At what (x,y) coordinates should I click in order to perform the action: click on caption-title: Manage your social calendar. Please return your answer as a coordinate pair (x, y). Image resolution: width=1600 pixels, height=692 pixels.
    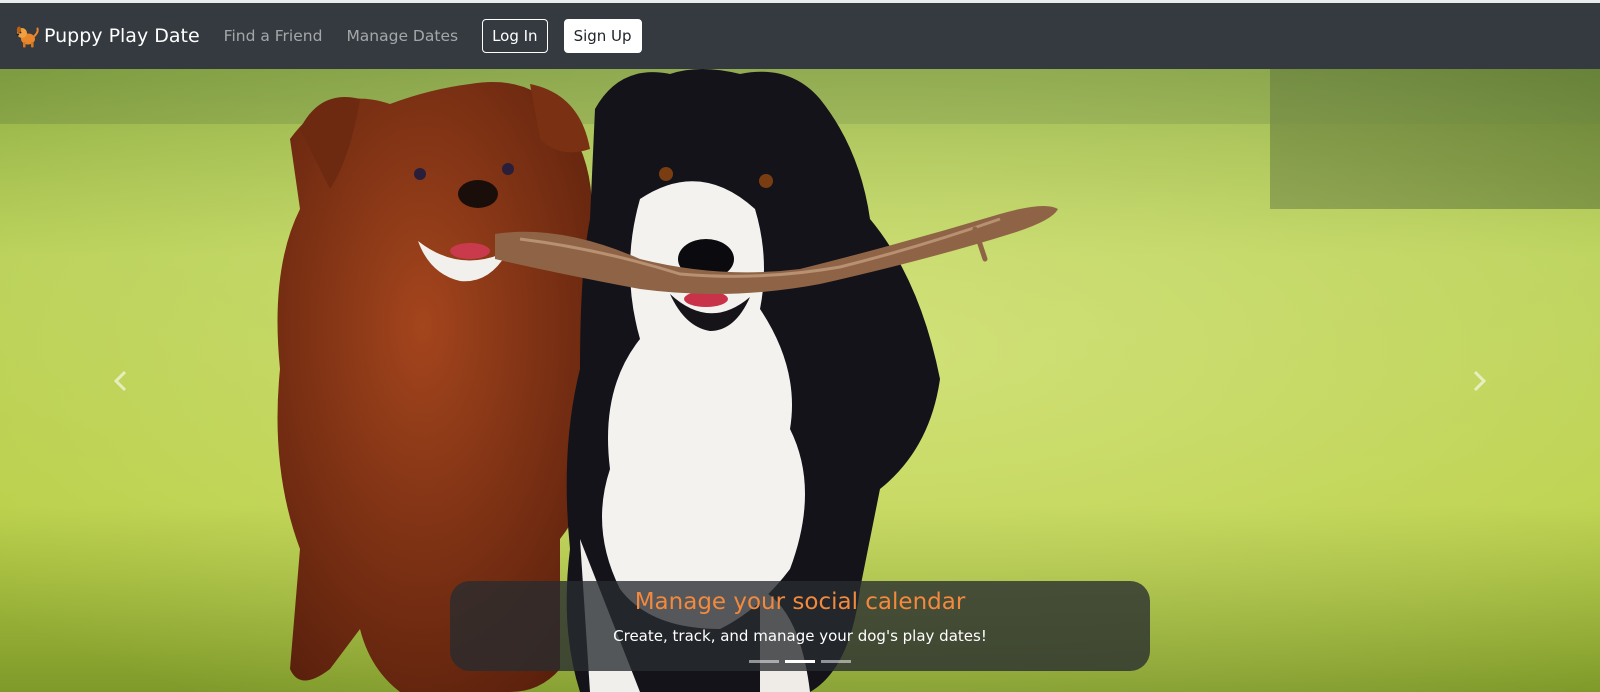
    Looking at the image, I should click on (800, 602).